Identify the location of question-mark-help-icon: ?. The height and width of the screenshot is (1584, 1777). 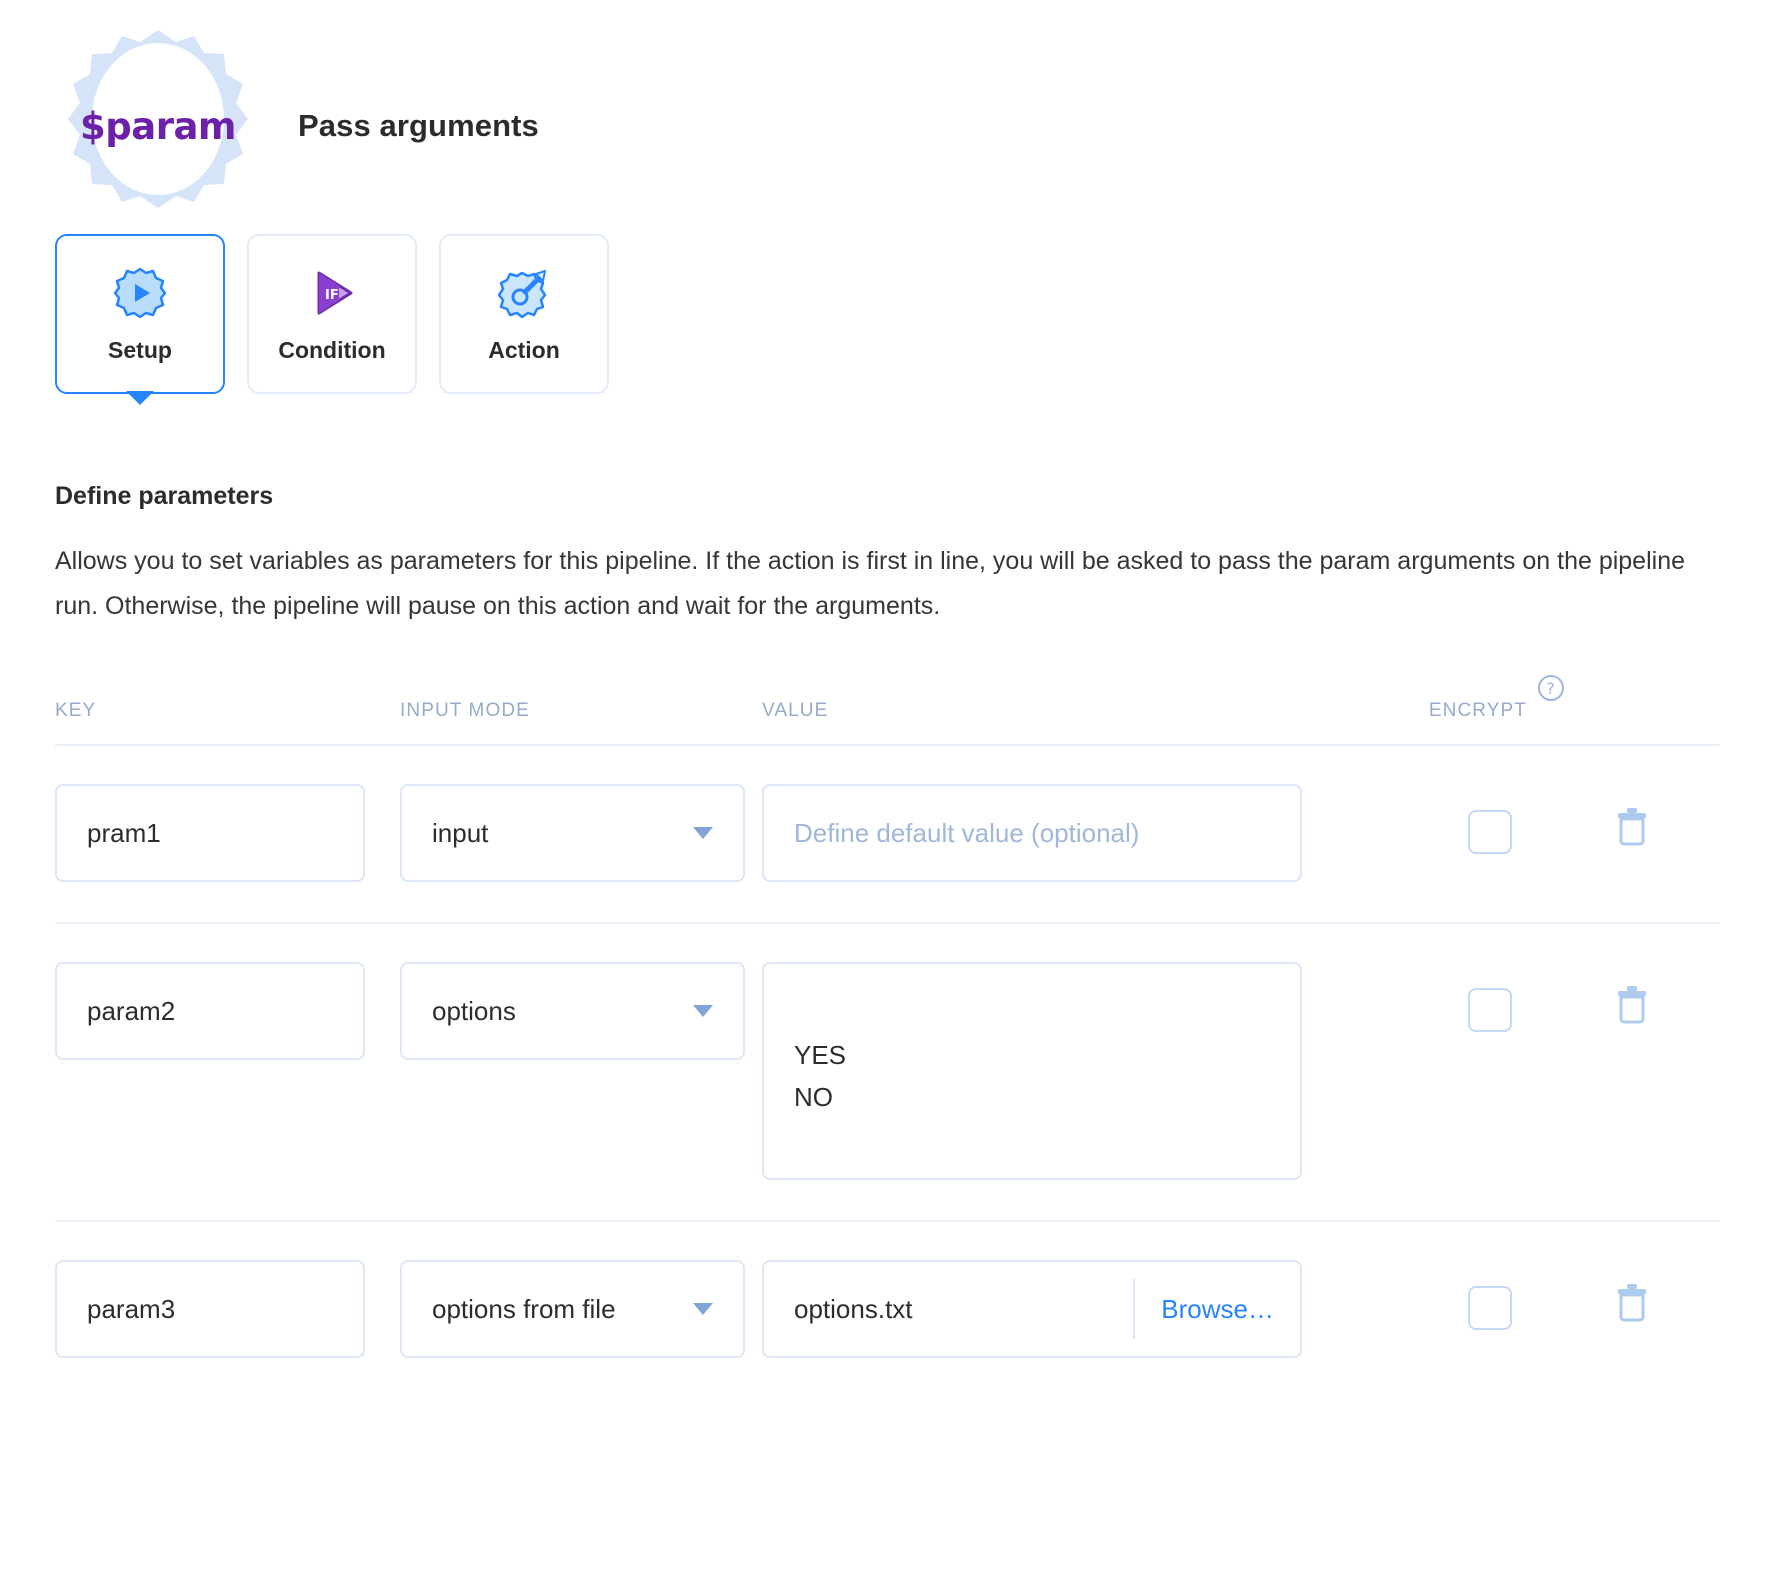
(1551, 688).